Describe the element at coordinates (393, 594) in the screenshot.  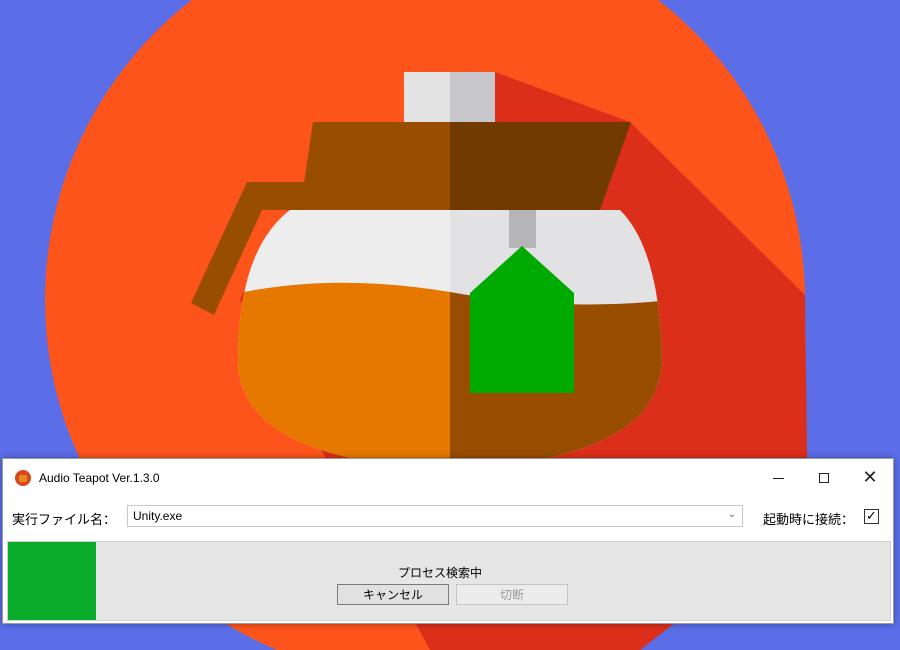
I see `cancel-button: キャンセル` at that location.